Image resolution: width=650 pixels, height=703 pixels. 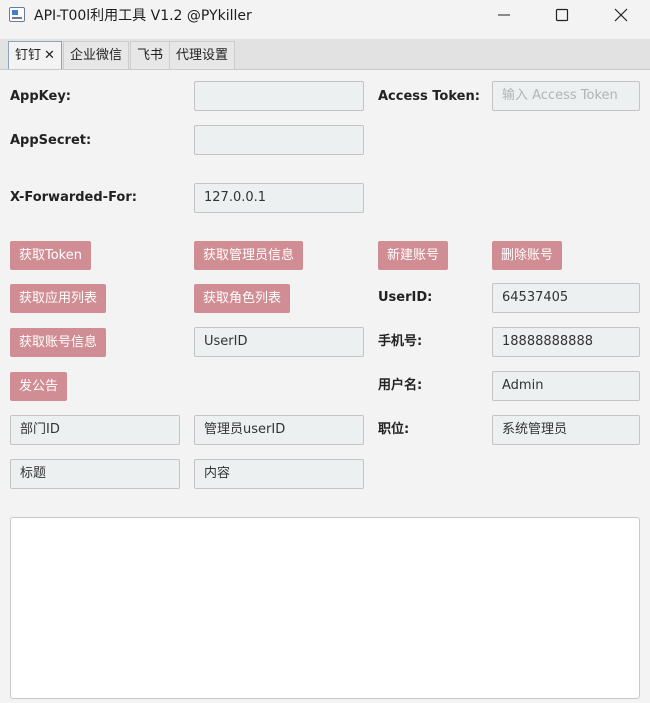 What do you see at coordinates (279, 474) in the screenshot?
I see `announcement-content-input: 内容` at bounding box center [279, 474].